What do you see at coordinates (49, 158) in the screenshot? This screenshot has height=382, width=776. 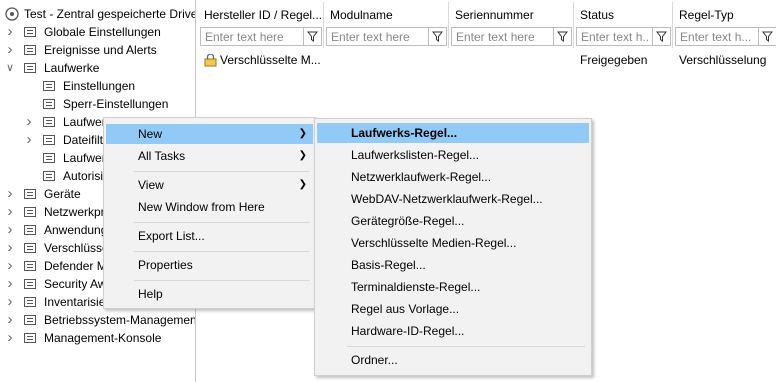 I see `folder-icon` at bounding box center [49, 158].